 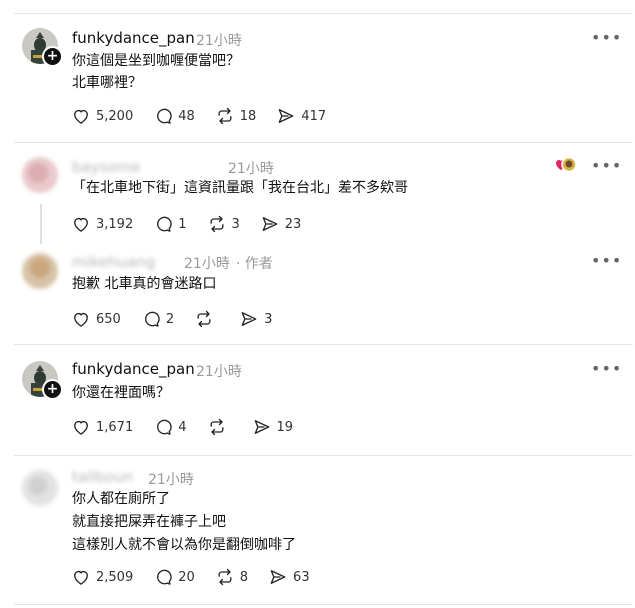 I want to click on share-button: 417, so click(x=301, y=116).